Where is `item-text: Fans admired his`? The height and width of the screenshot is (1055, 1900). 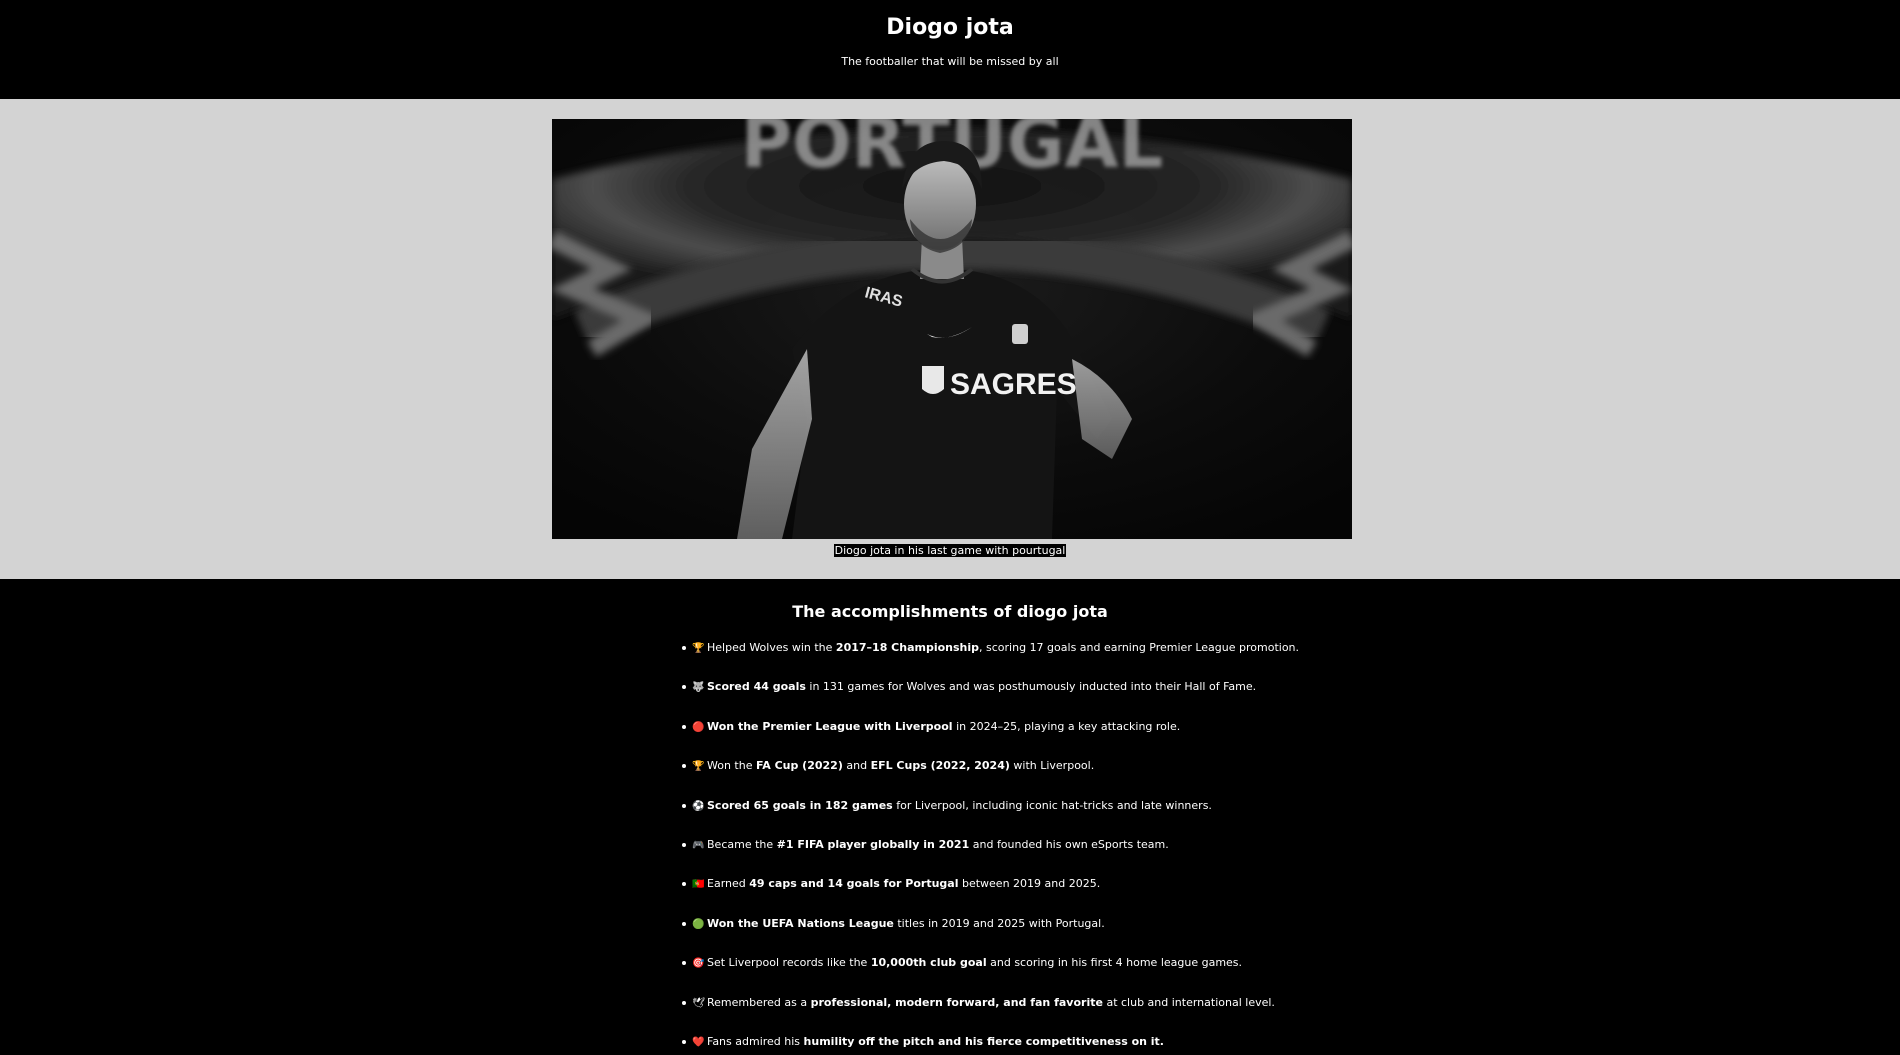 item-text: Fans admired his is located at coordinates (755, 1041).